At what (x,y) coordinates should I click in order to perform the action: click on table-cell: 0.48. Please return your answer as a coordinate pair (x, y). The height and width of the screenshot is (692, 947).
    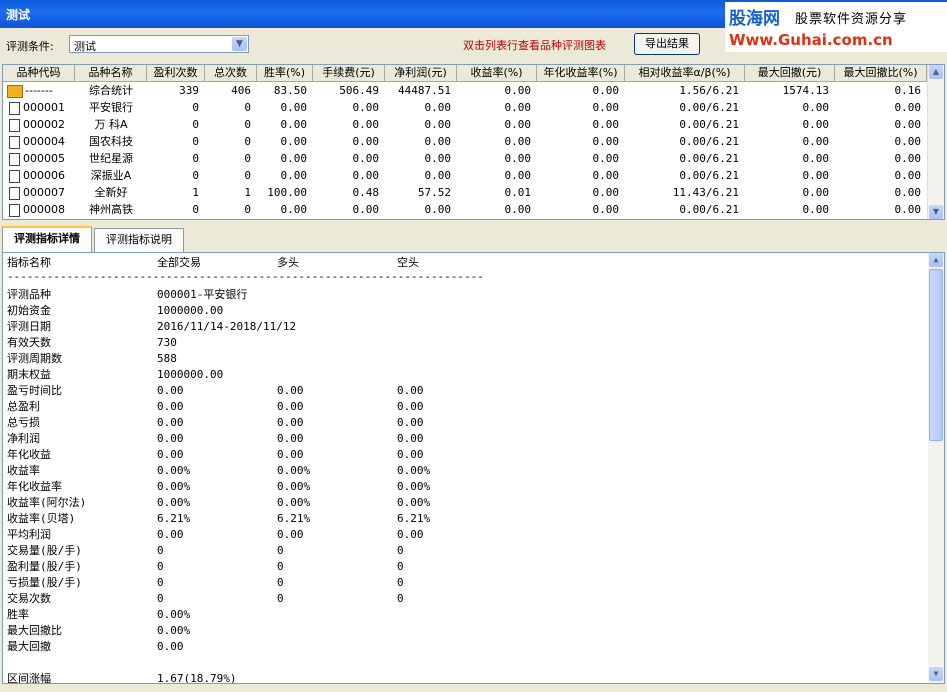
    Looking at the image, I should click on (366, 192).